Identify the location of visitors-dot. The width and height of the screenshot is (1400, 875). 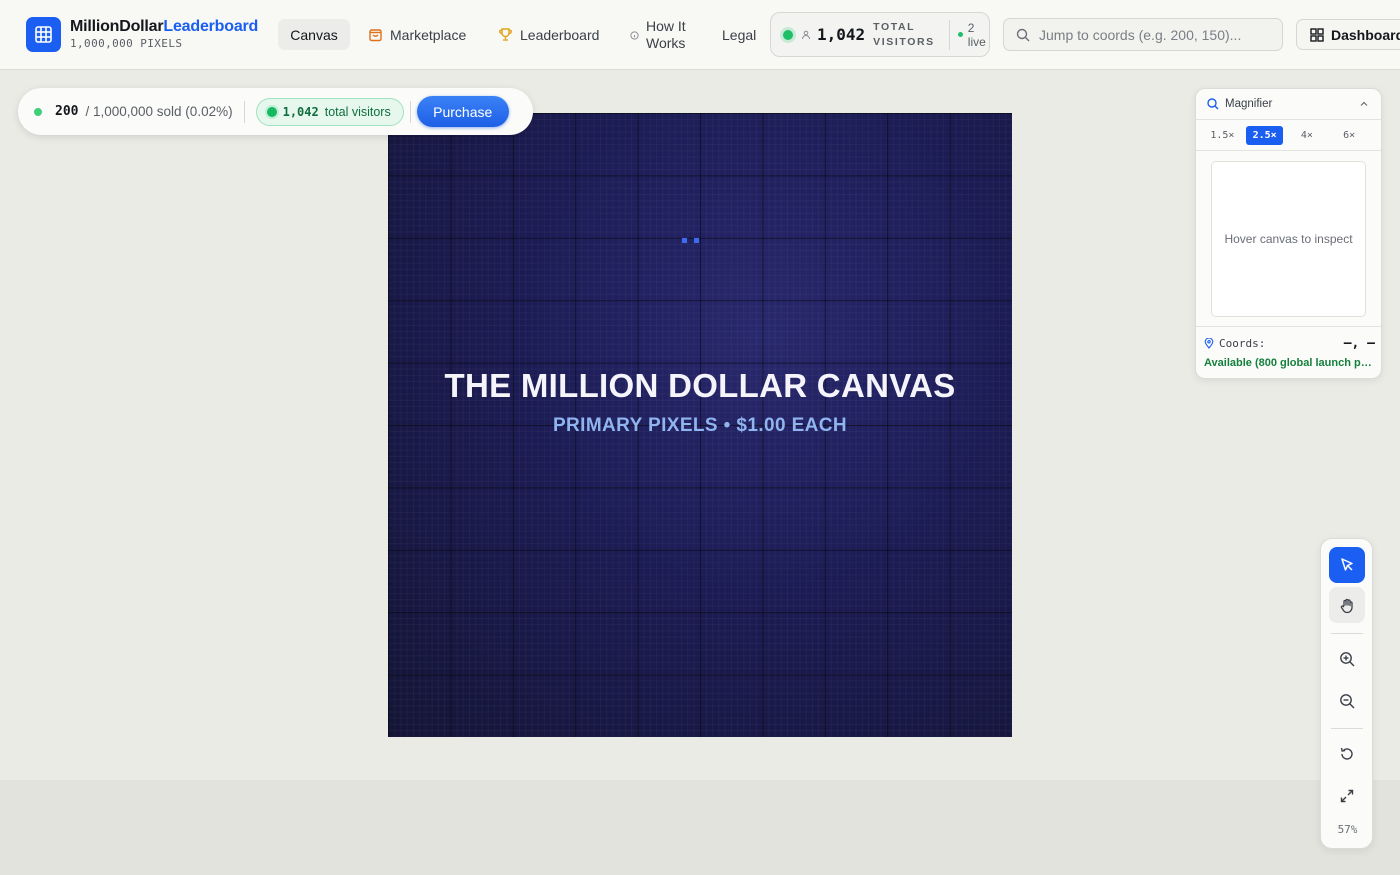
(271, 111).